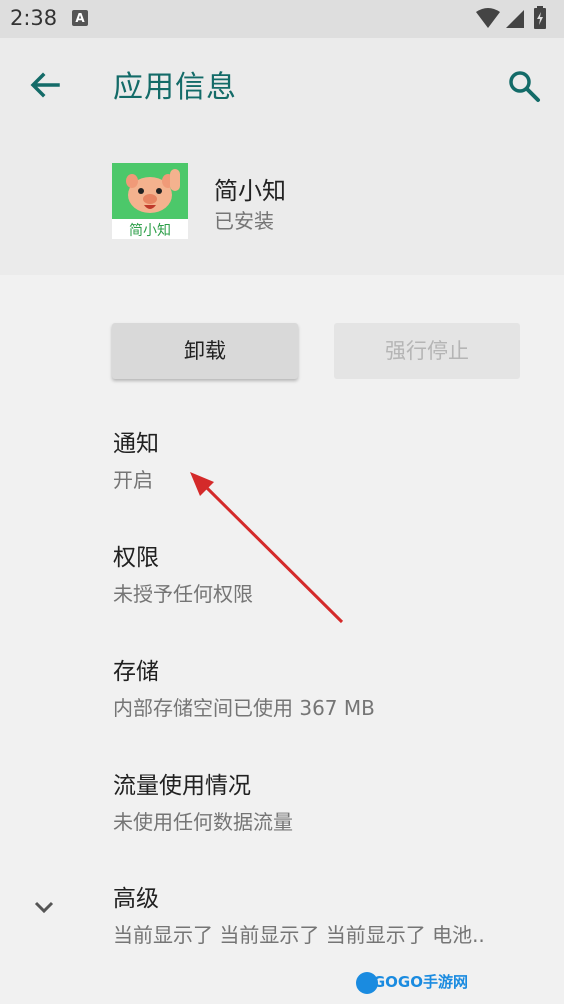 The image size is (564, 1004). Describe the element at coordinates (250, 191) in the screenshot. I see `app-name: 简小知` at that location.